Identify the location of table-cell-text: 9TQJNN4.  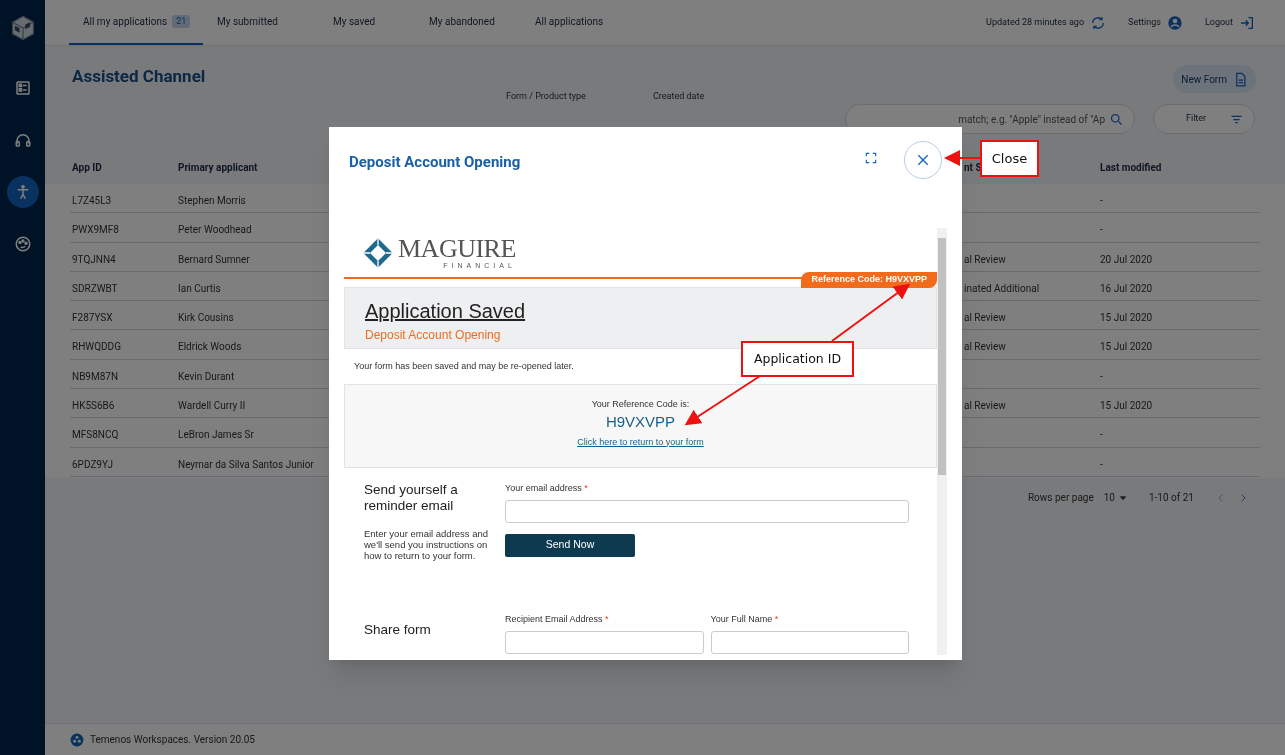
(94, 259).